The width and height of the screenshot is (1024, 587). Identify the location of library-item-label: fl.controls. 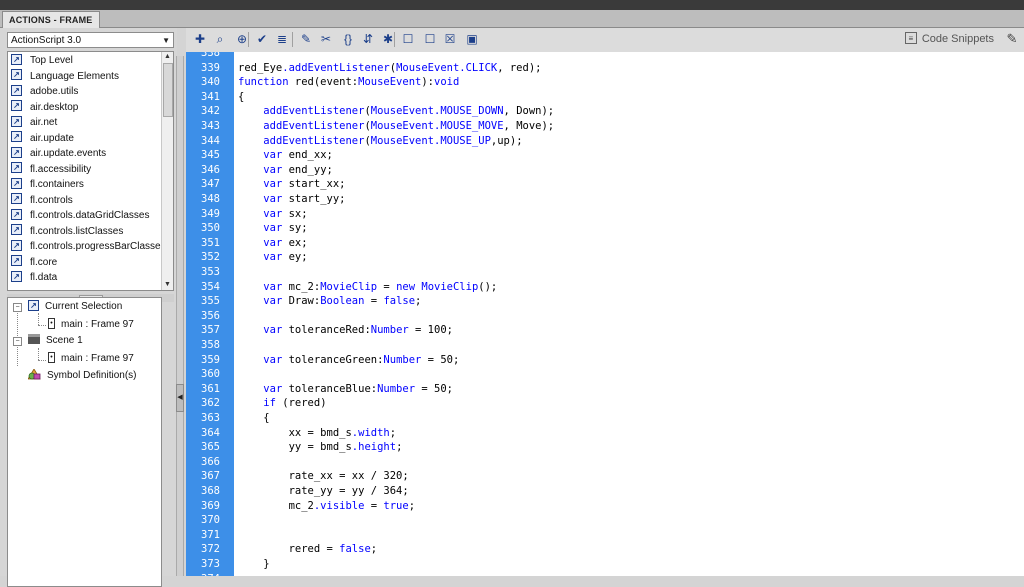
(51, 200).